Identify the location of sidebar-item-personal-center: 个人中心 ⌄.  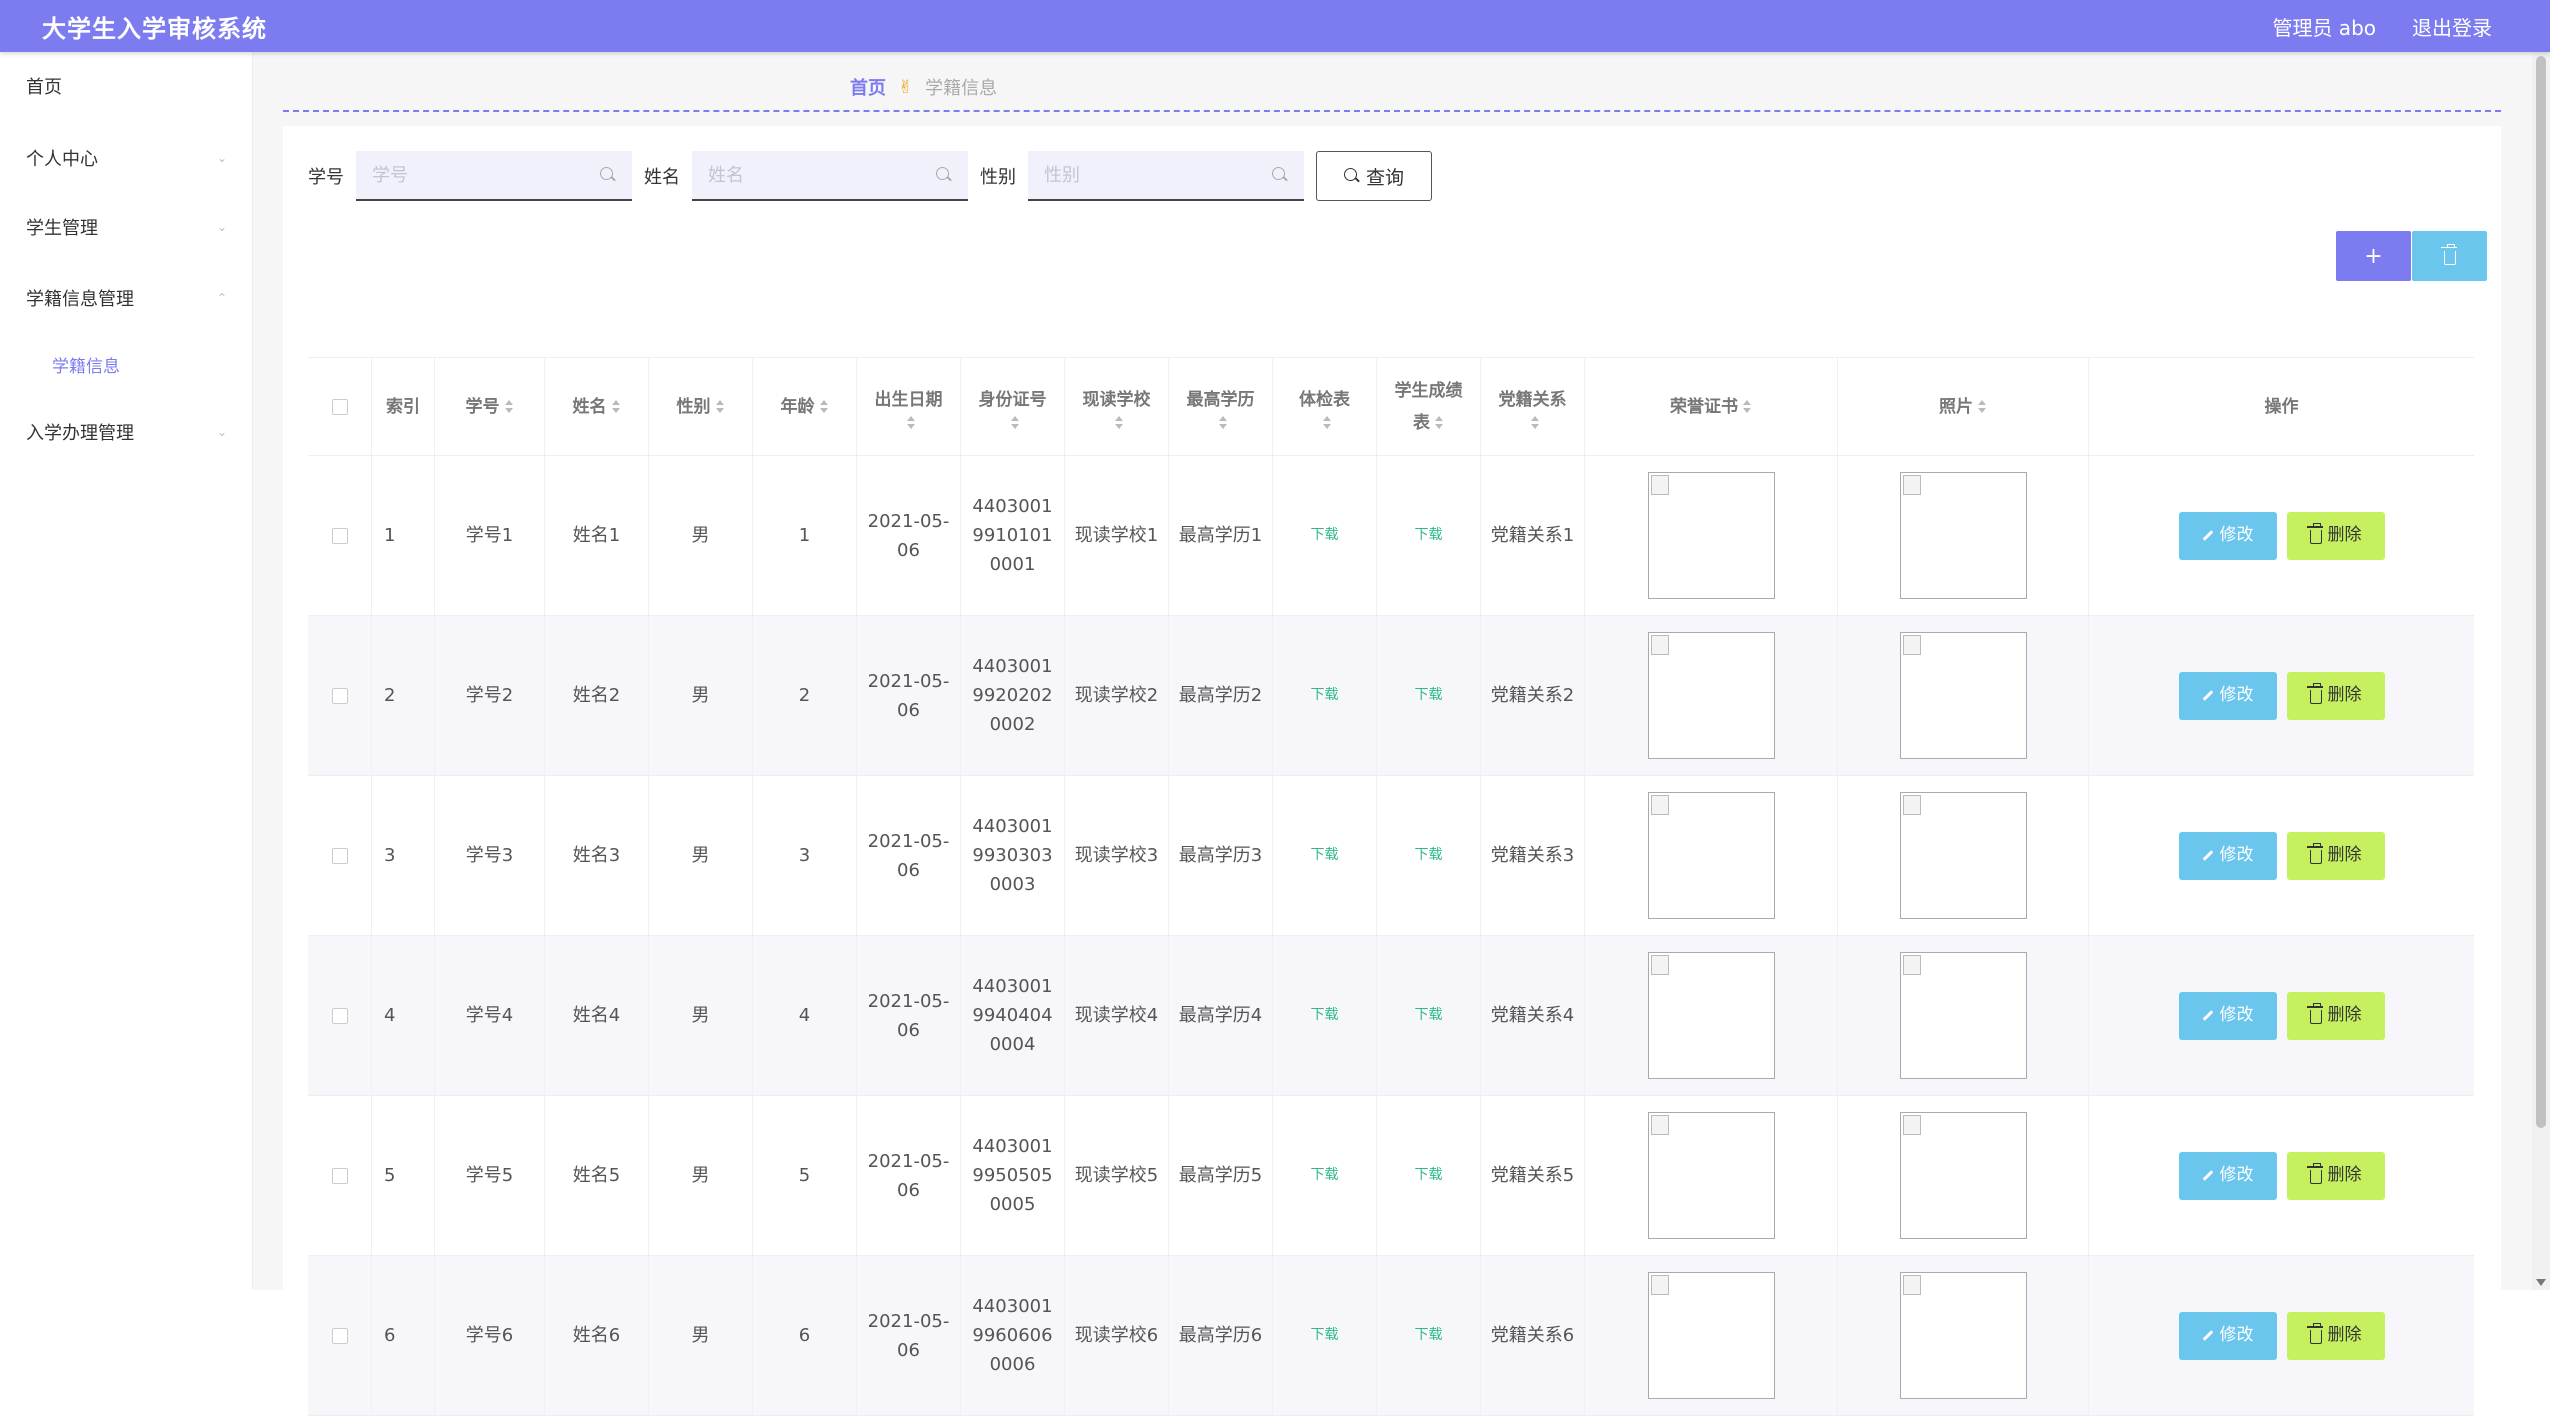
(126, 158).